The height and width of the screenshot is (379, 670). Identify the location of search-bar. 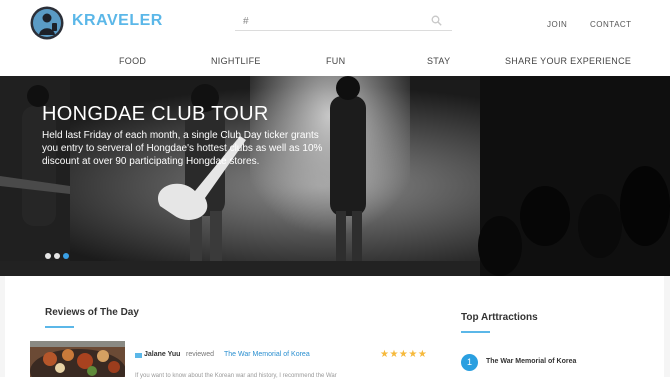
(343, 21).